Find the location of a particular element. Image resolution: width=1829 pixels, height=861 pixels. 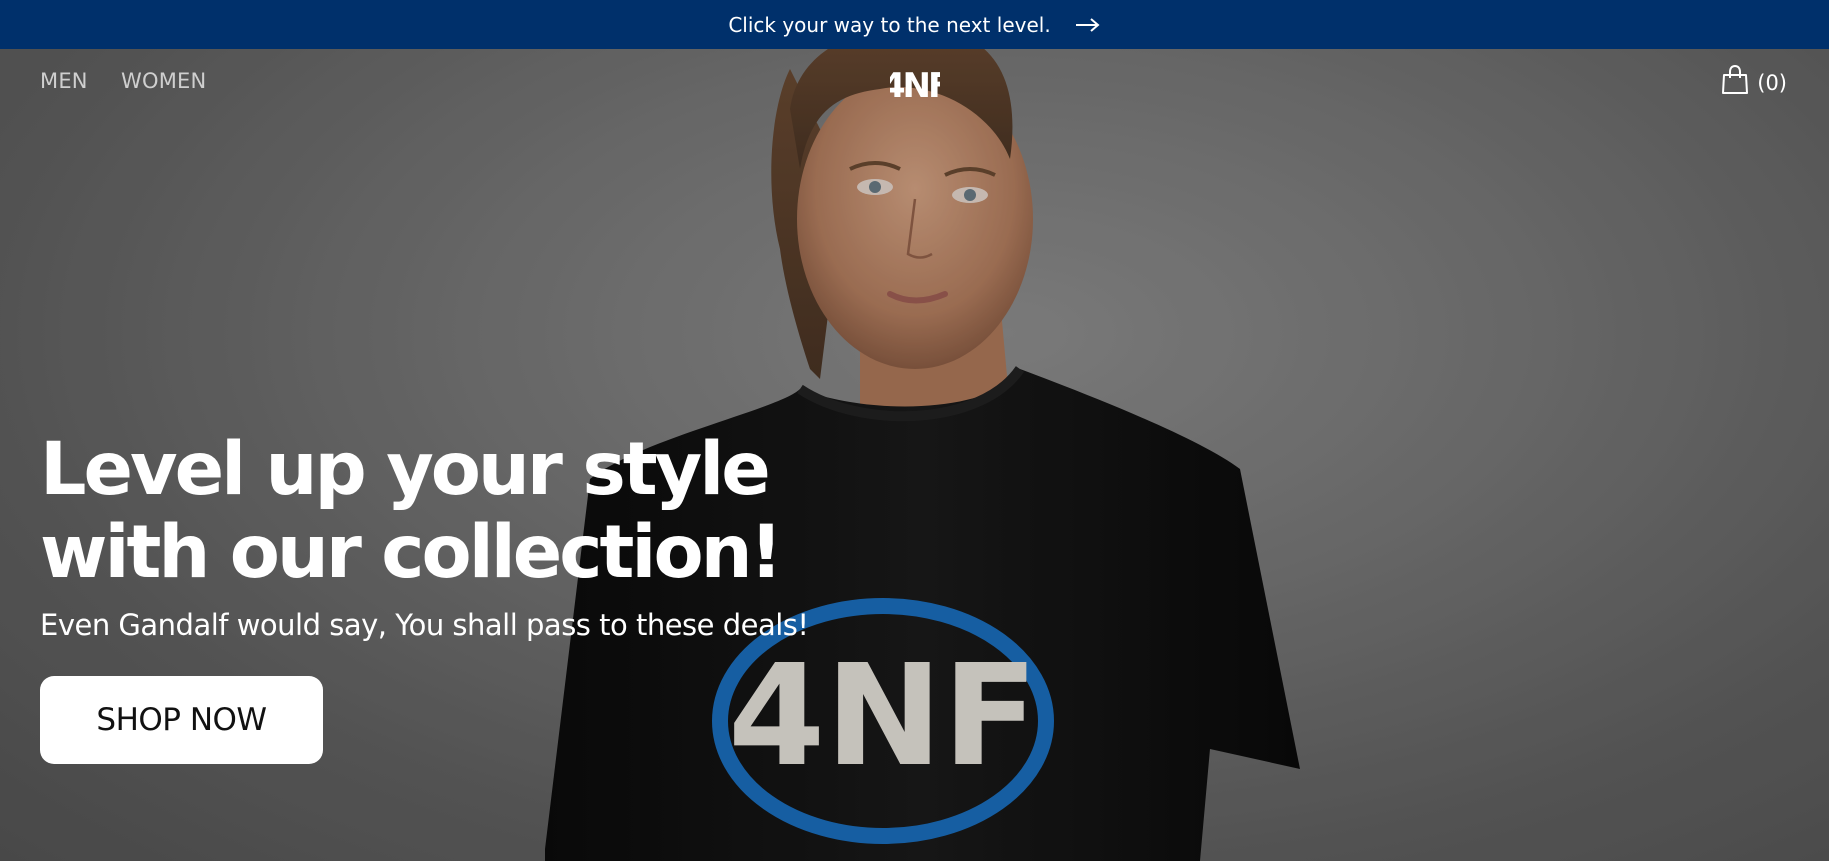

brand-logo: 4NF is located at coordinates (917, 84).